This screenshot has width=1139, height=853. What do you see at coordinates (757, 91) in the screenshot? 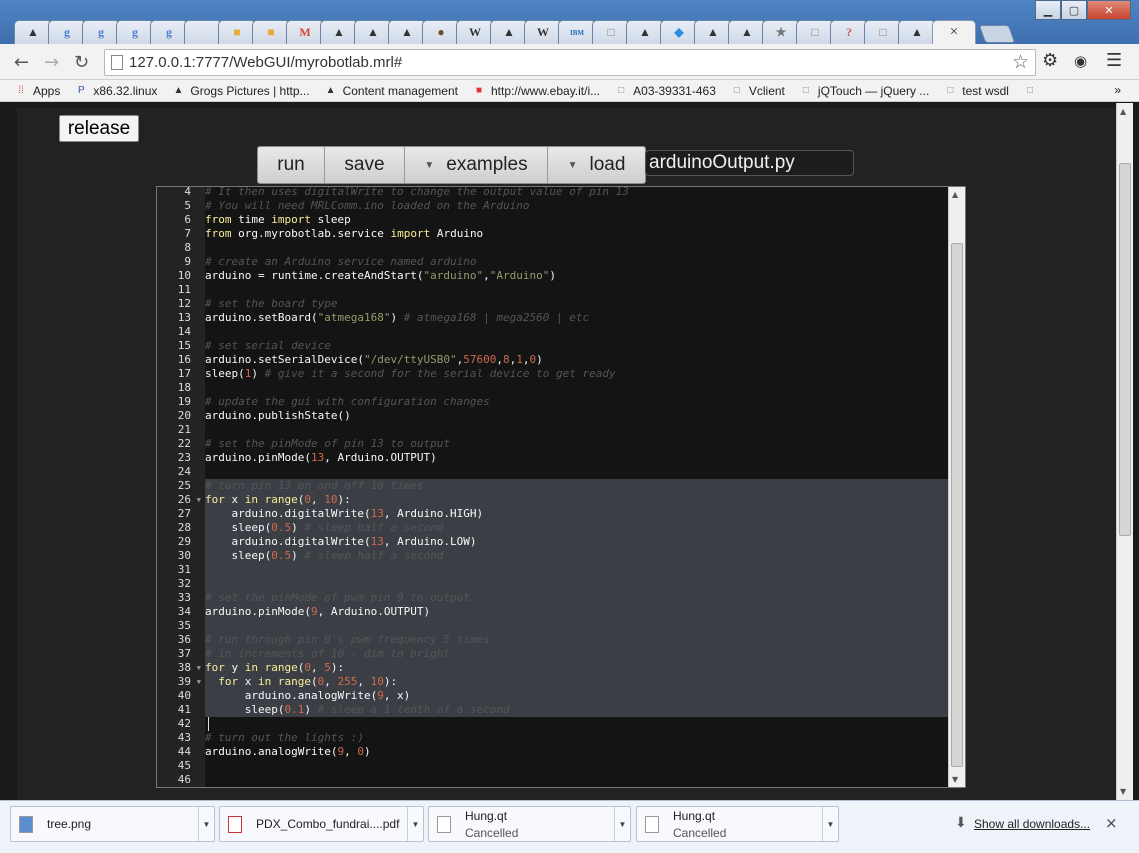
I see `bookmark-item: □ Vclient` at bounding box center [757, 91].